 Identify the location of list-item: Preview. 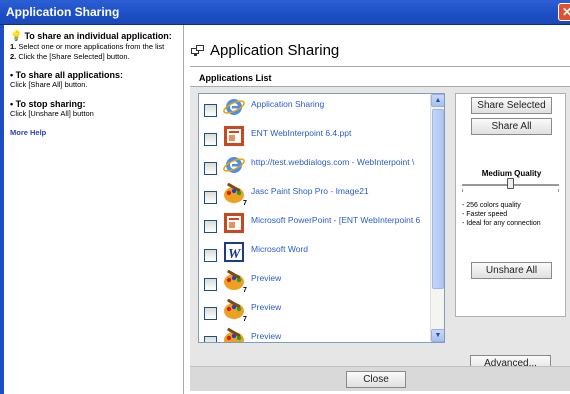
(315, 334).